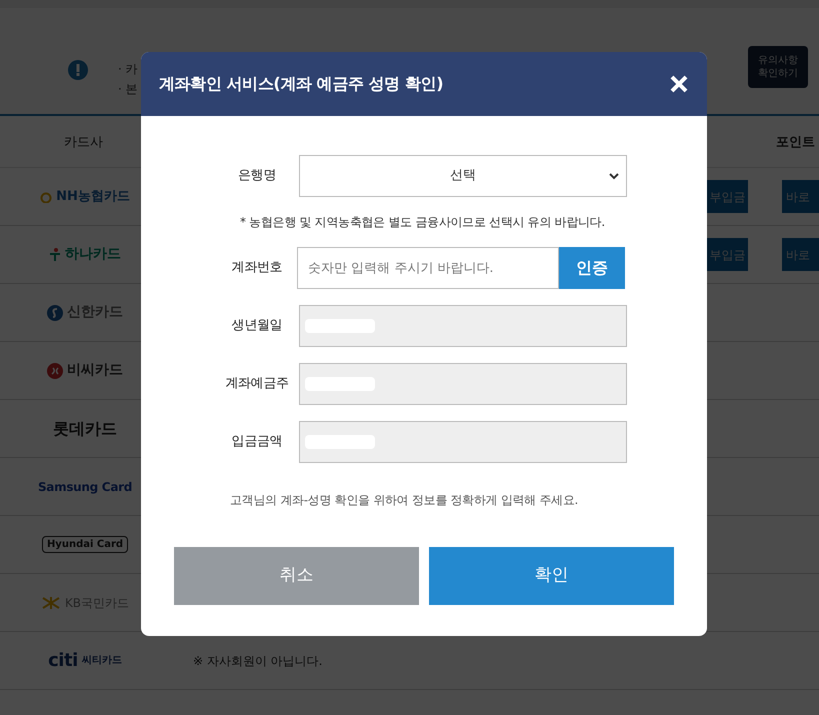 This screenshot has width=819, height=715. What do you see at coordinates (463, 176) in the screenshot?
I see `bank-select: 선택` at bounding box center [463, 176].